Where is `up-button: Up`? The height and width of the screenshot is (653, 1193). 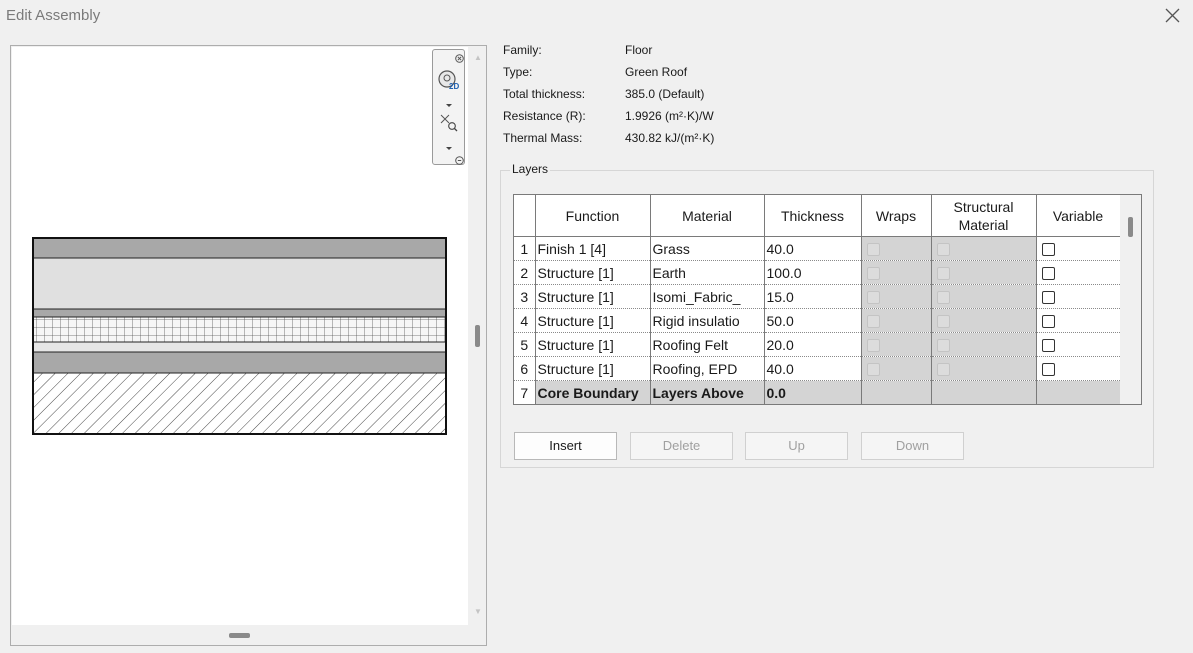
up-button: Up is located at coordinates (796, 446).